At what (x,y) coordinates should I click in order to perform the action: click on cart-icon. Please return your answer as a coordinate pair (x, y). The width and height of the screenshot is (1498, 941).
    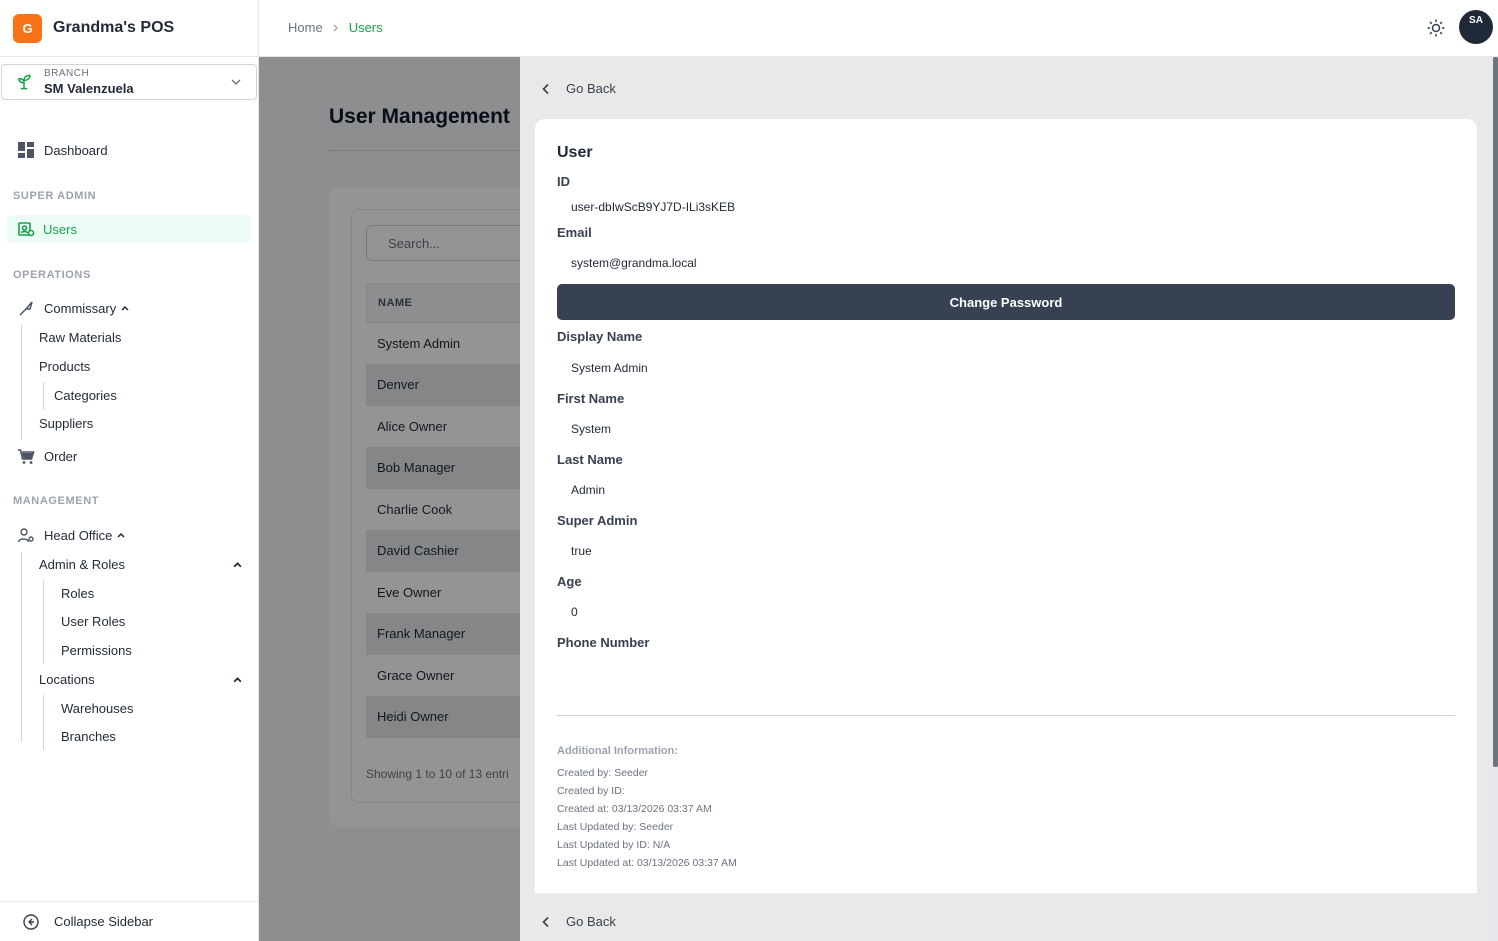
    Looking at the image, I should click on (26, 456).